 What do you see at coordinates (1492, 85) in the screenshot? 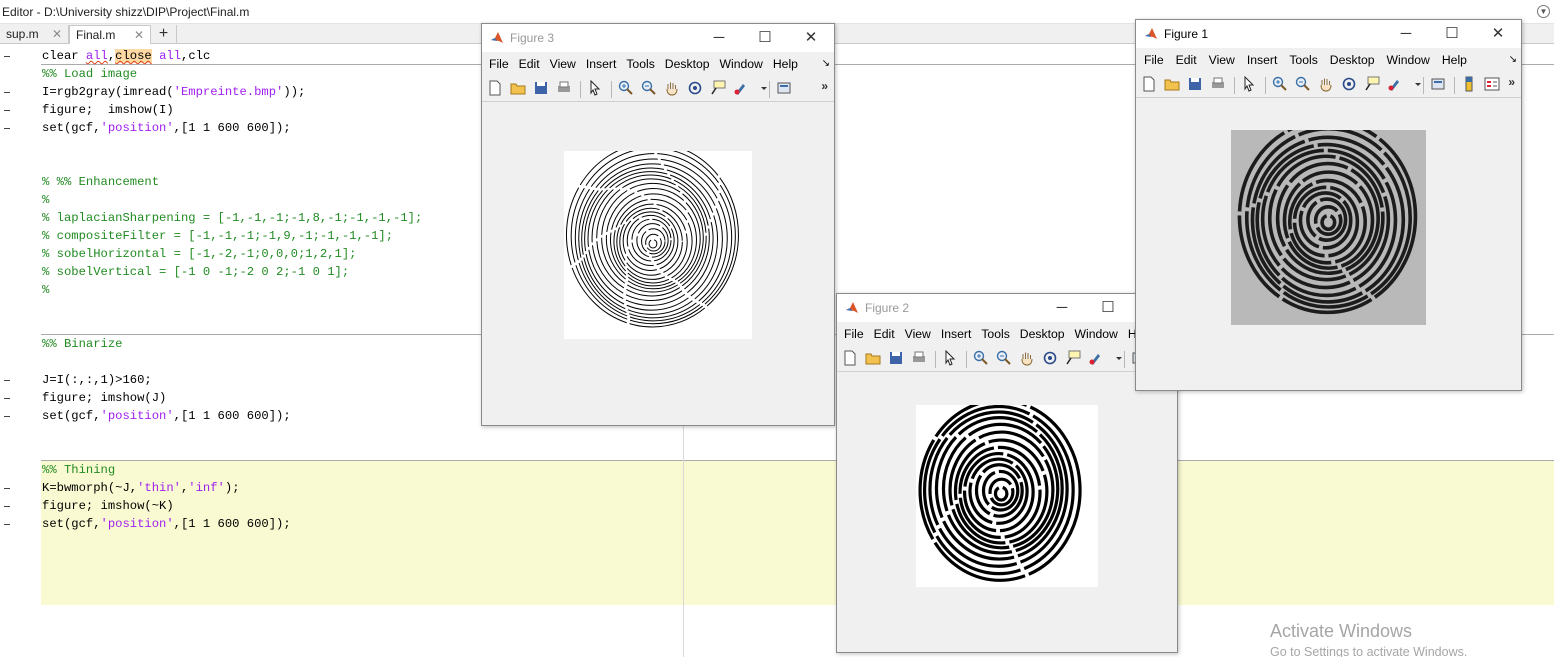
I see `legend-icon` at bounding box center [1492, 85].